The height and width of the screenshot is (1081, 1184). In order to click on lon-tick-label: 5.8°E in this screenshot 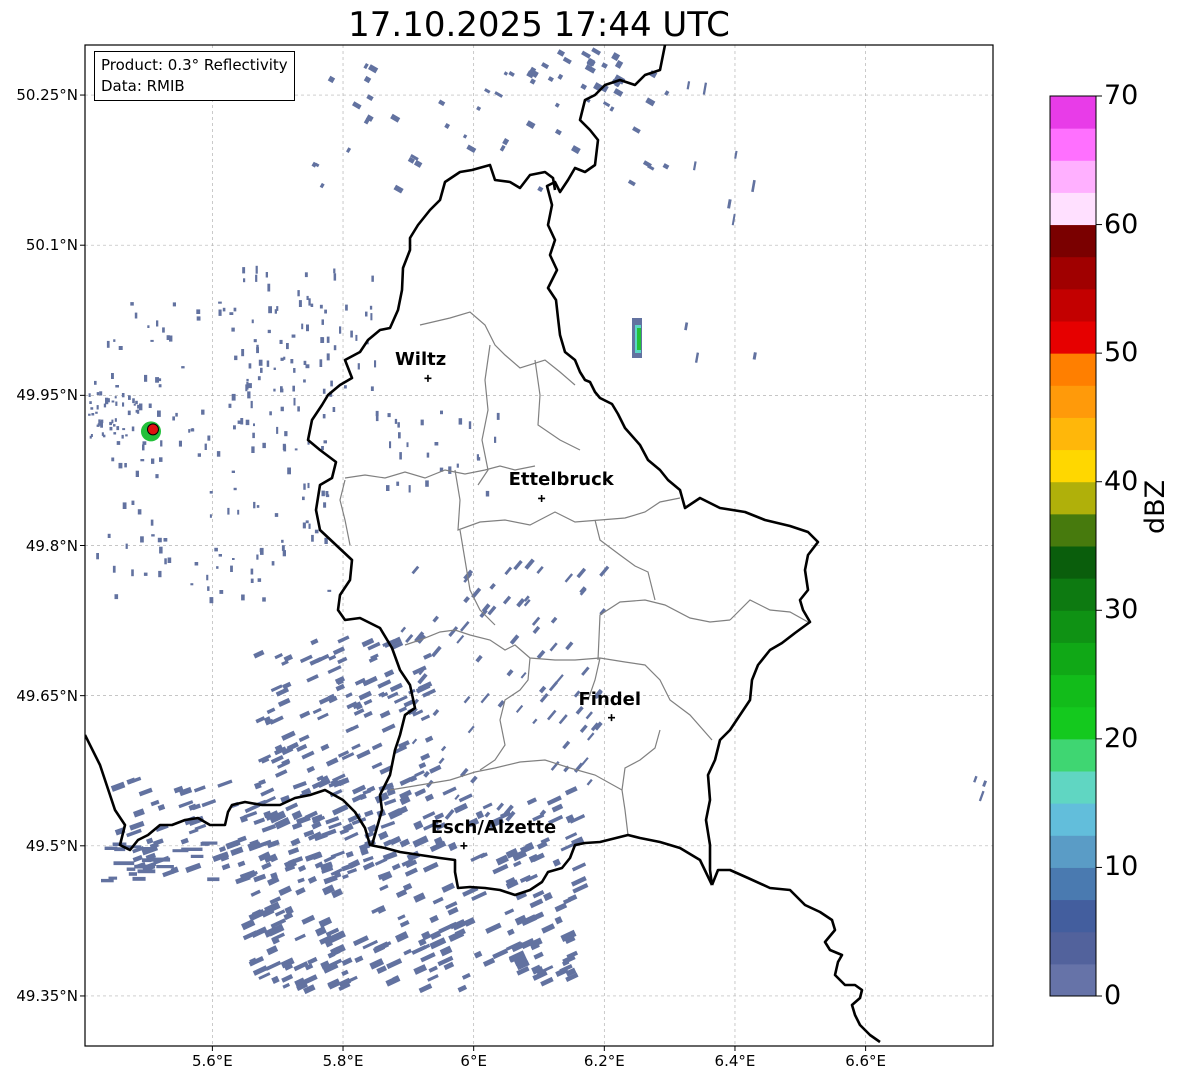, I will do `click(343, 1061)`.